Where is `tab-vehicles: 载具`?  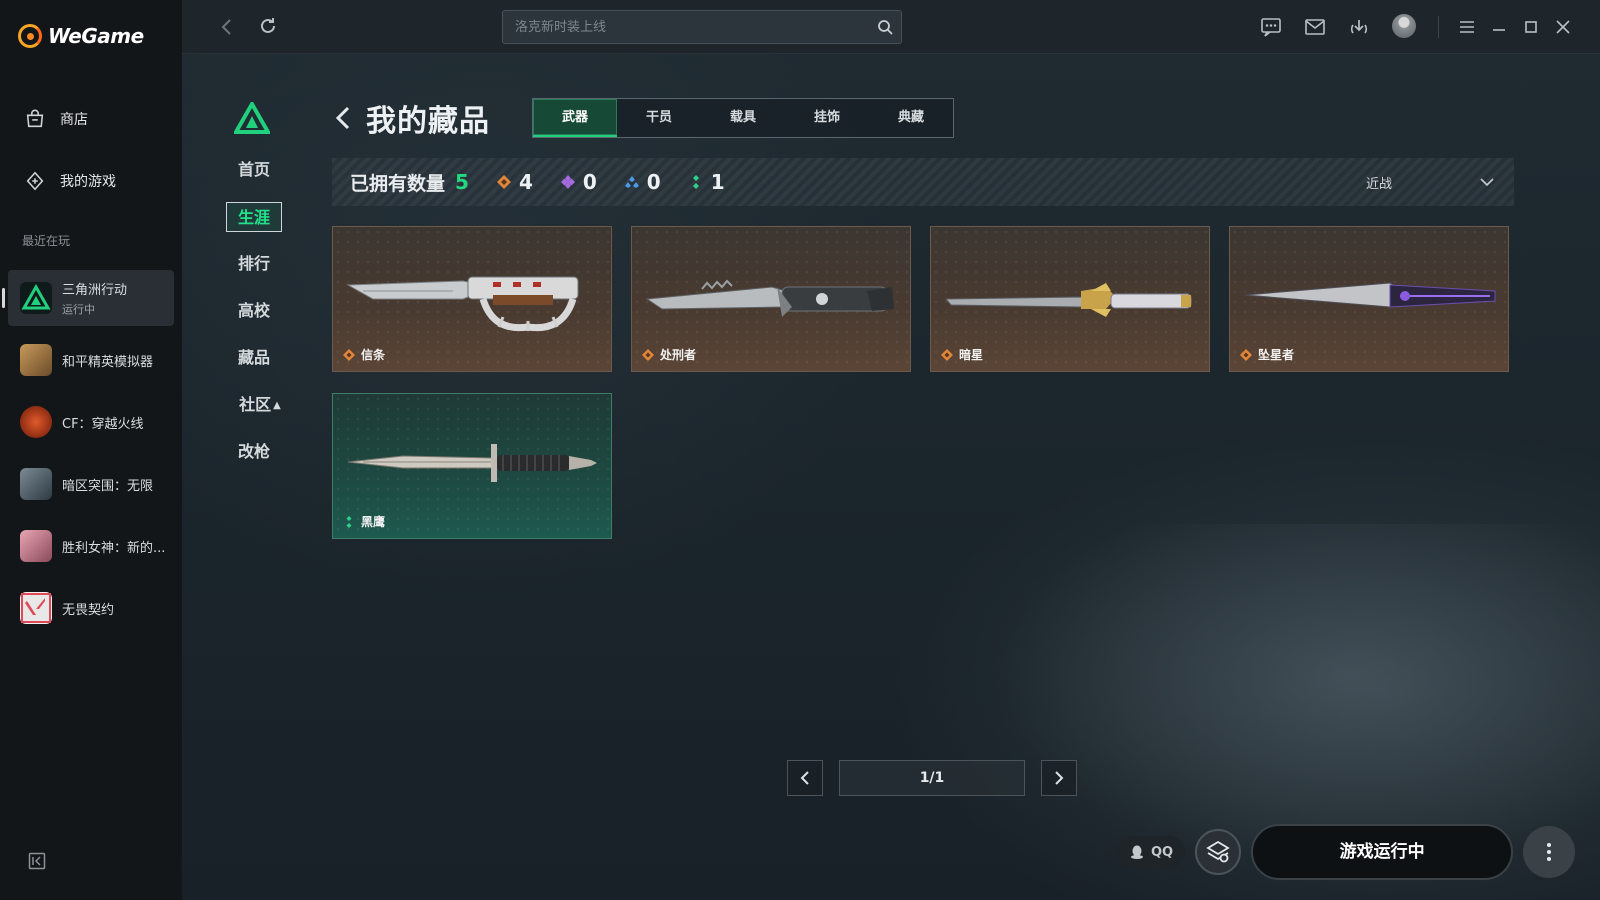 tab-vehicles: 载具 is located at coordinates (743, 118).